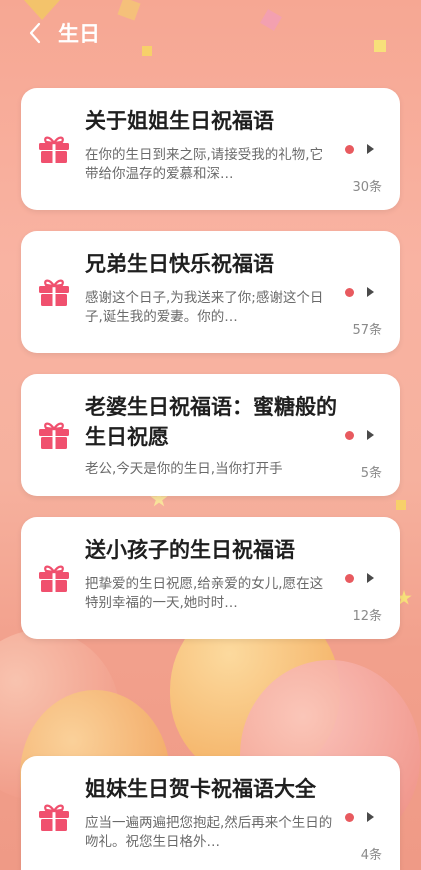 The width and height of the screenshot is (421, 870). What do you see at coordinates (179, 264) in the screenshot?
I see `card-title: 兄弟生日快乐祝福语` at bounding box center [179, 264].